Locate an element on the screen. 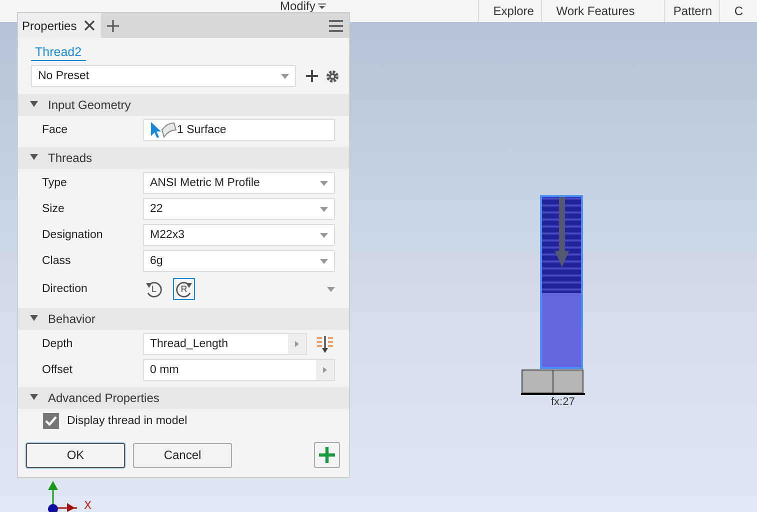 This screenshot has height=512, width=757. panel-tab: Properties is located at coordinates (59, 25).